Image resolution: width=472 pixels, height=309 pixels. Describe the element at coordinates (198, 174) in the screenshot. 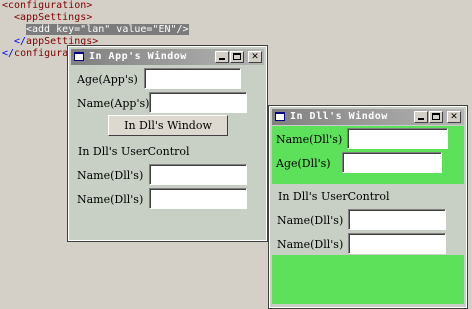

I see `app-uc-name1-input` at that location.